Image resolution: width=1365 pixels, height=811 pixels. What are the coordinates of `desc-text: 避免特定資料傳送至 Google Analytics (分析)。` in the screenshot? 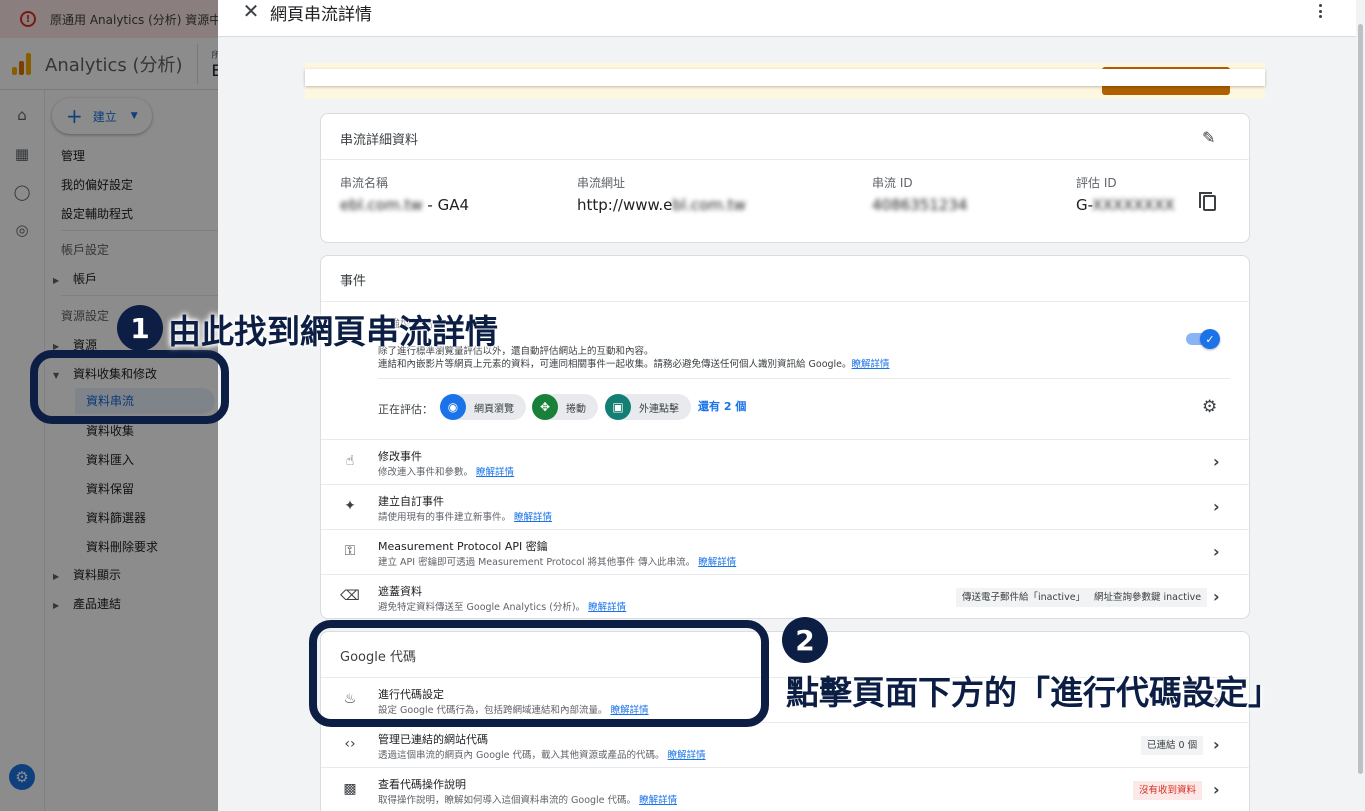 It's located at (482, 607).